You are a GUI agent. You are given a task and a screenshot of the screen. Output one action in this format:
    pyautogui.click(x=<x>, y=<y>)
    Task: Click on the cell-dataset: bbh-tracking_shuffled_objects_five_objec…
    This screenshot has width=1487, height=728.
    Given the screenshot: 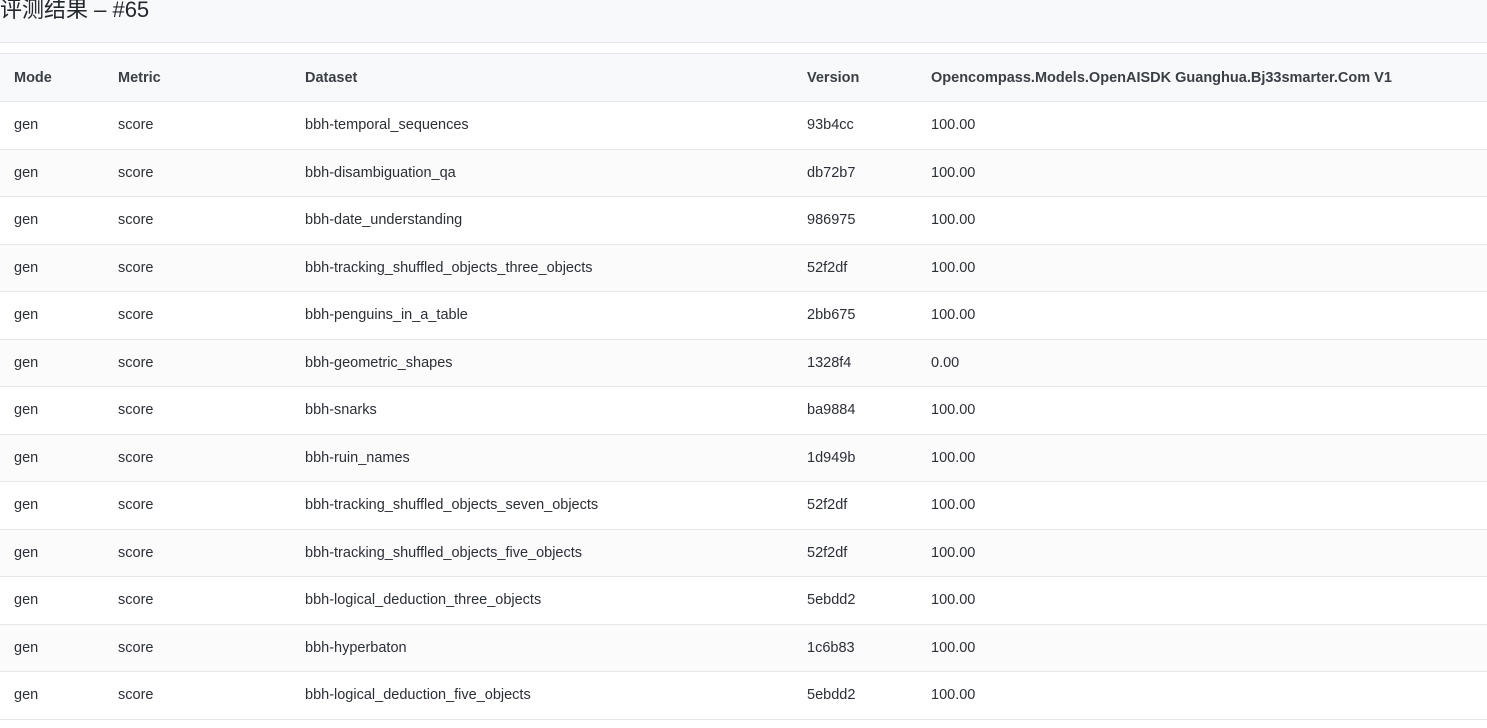 What is the action you would take?
    pyautogui.click(x=542, y=553)
    